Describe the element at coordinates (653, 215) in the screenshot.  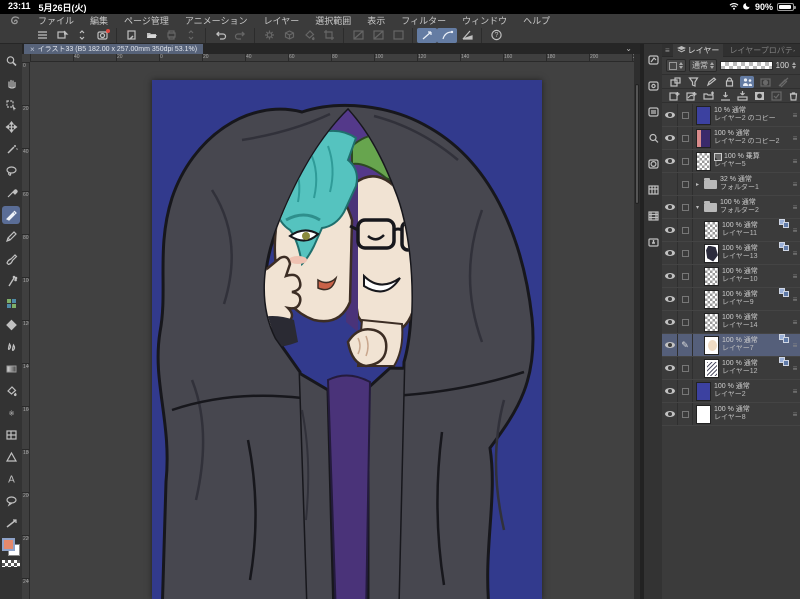
I see `timeline-panel-button` at that location.